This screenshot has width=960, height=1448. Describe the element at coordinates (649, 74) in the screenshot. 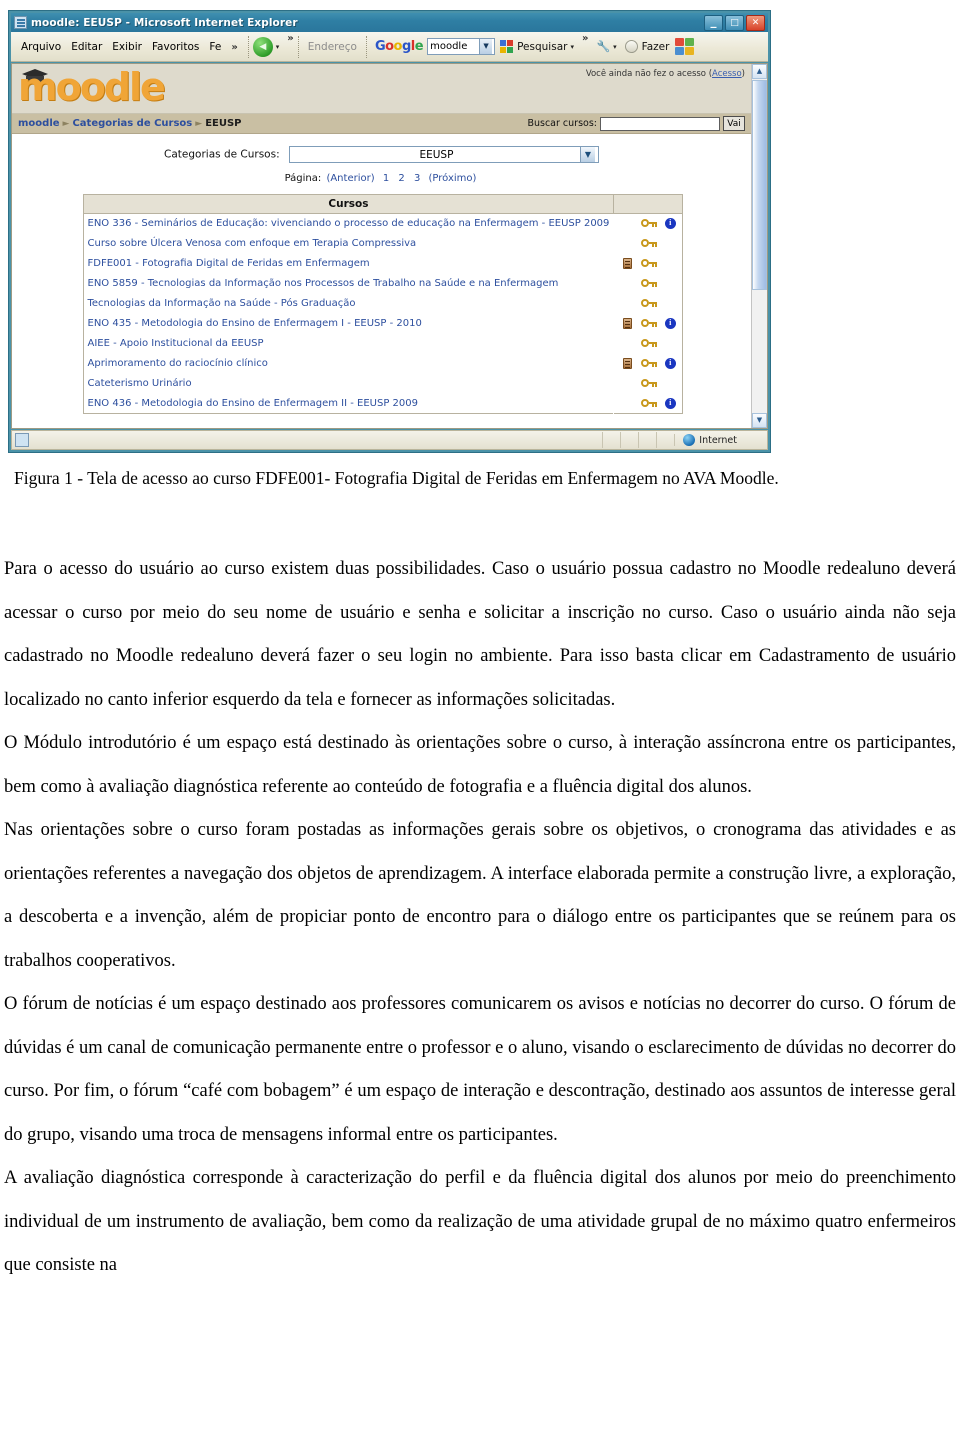

I see `login-status-text: Você ainda não fez o acesso (` at that location.